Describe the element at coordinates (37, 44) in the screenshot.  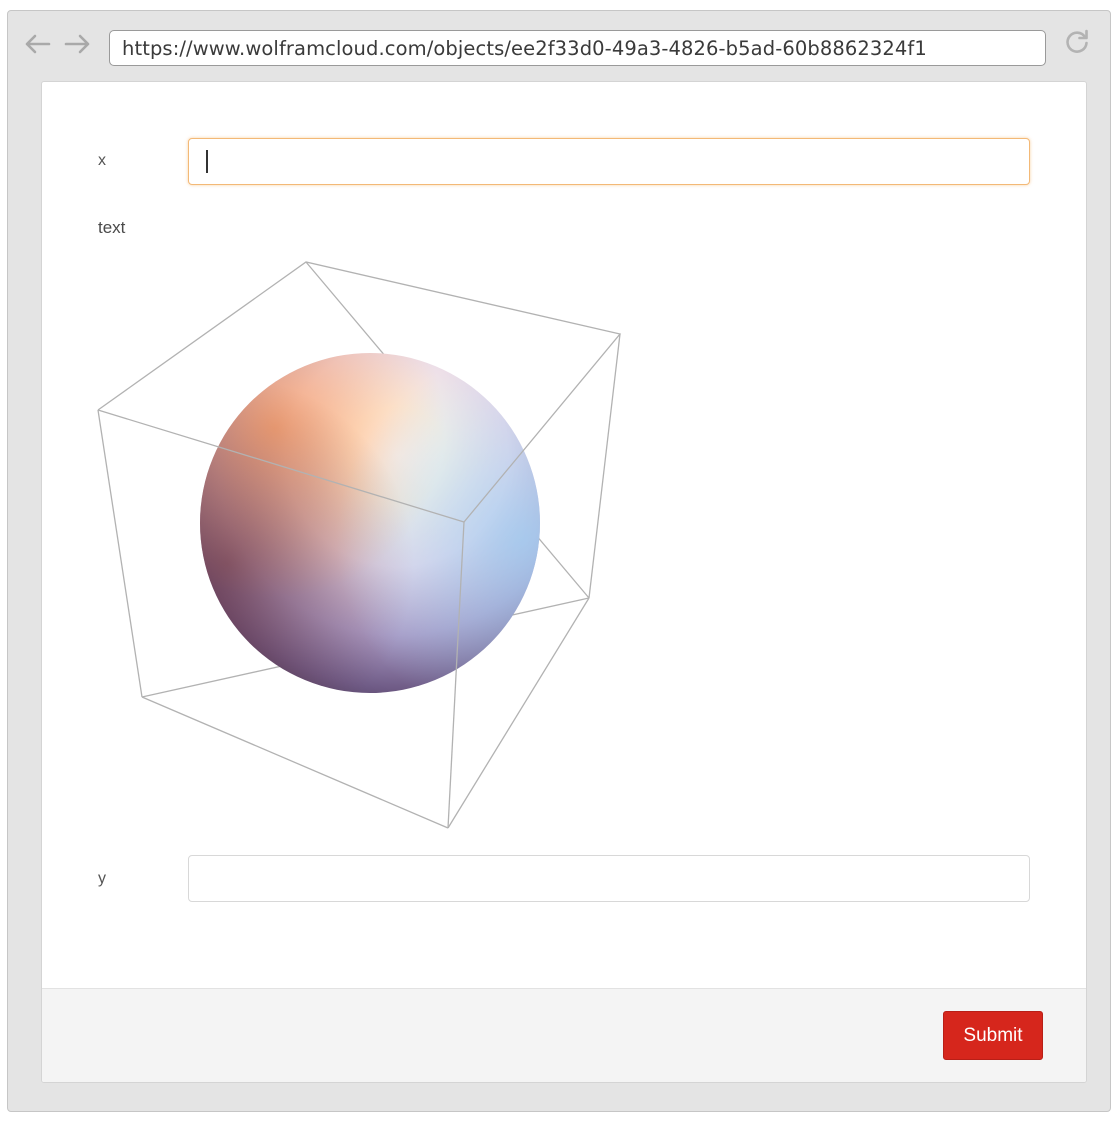
I see `back-arrow-icon` at that location.